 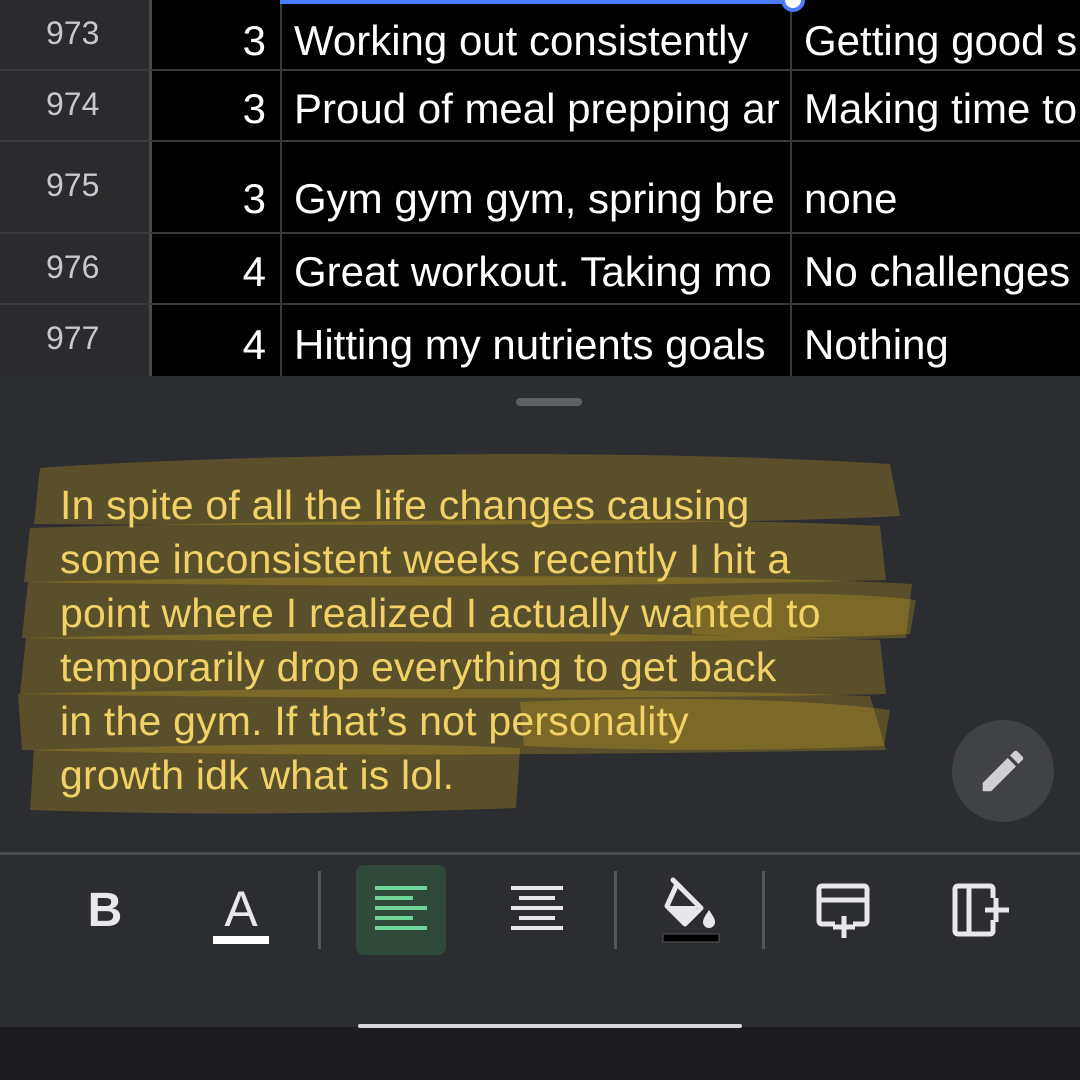 I want to click on row-header: 975, so click(x=76, y=187).